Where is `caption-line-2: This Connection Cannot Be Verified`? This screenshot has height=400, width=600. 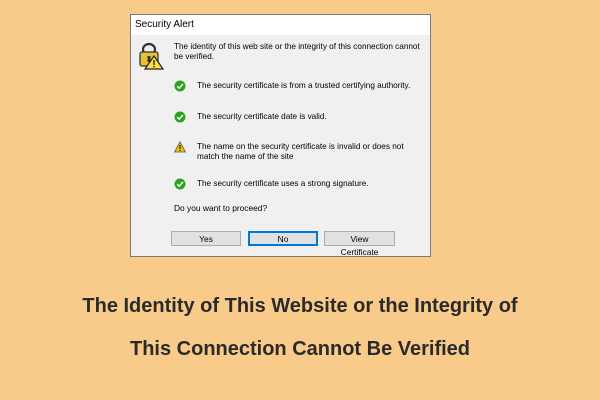 caption-line-2: This Connection Cannot Be Verified is located at coordinates (300, 349).